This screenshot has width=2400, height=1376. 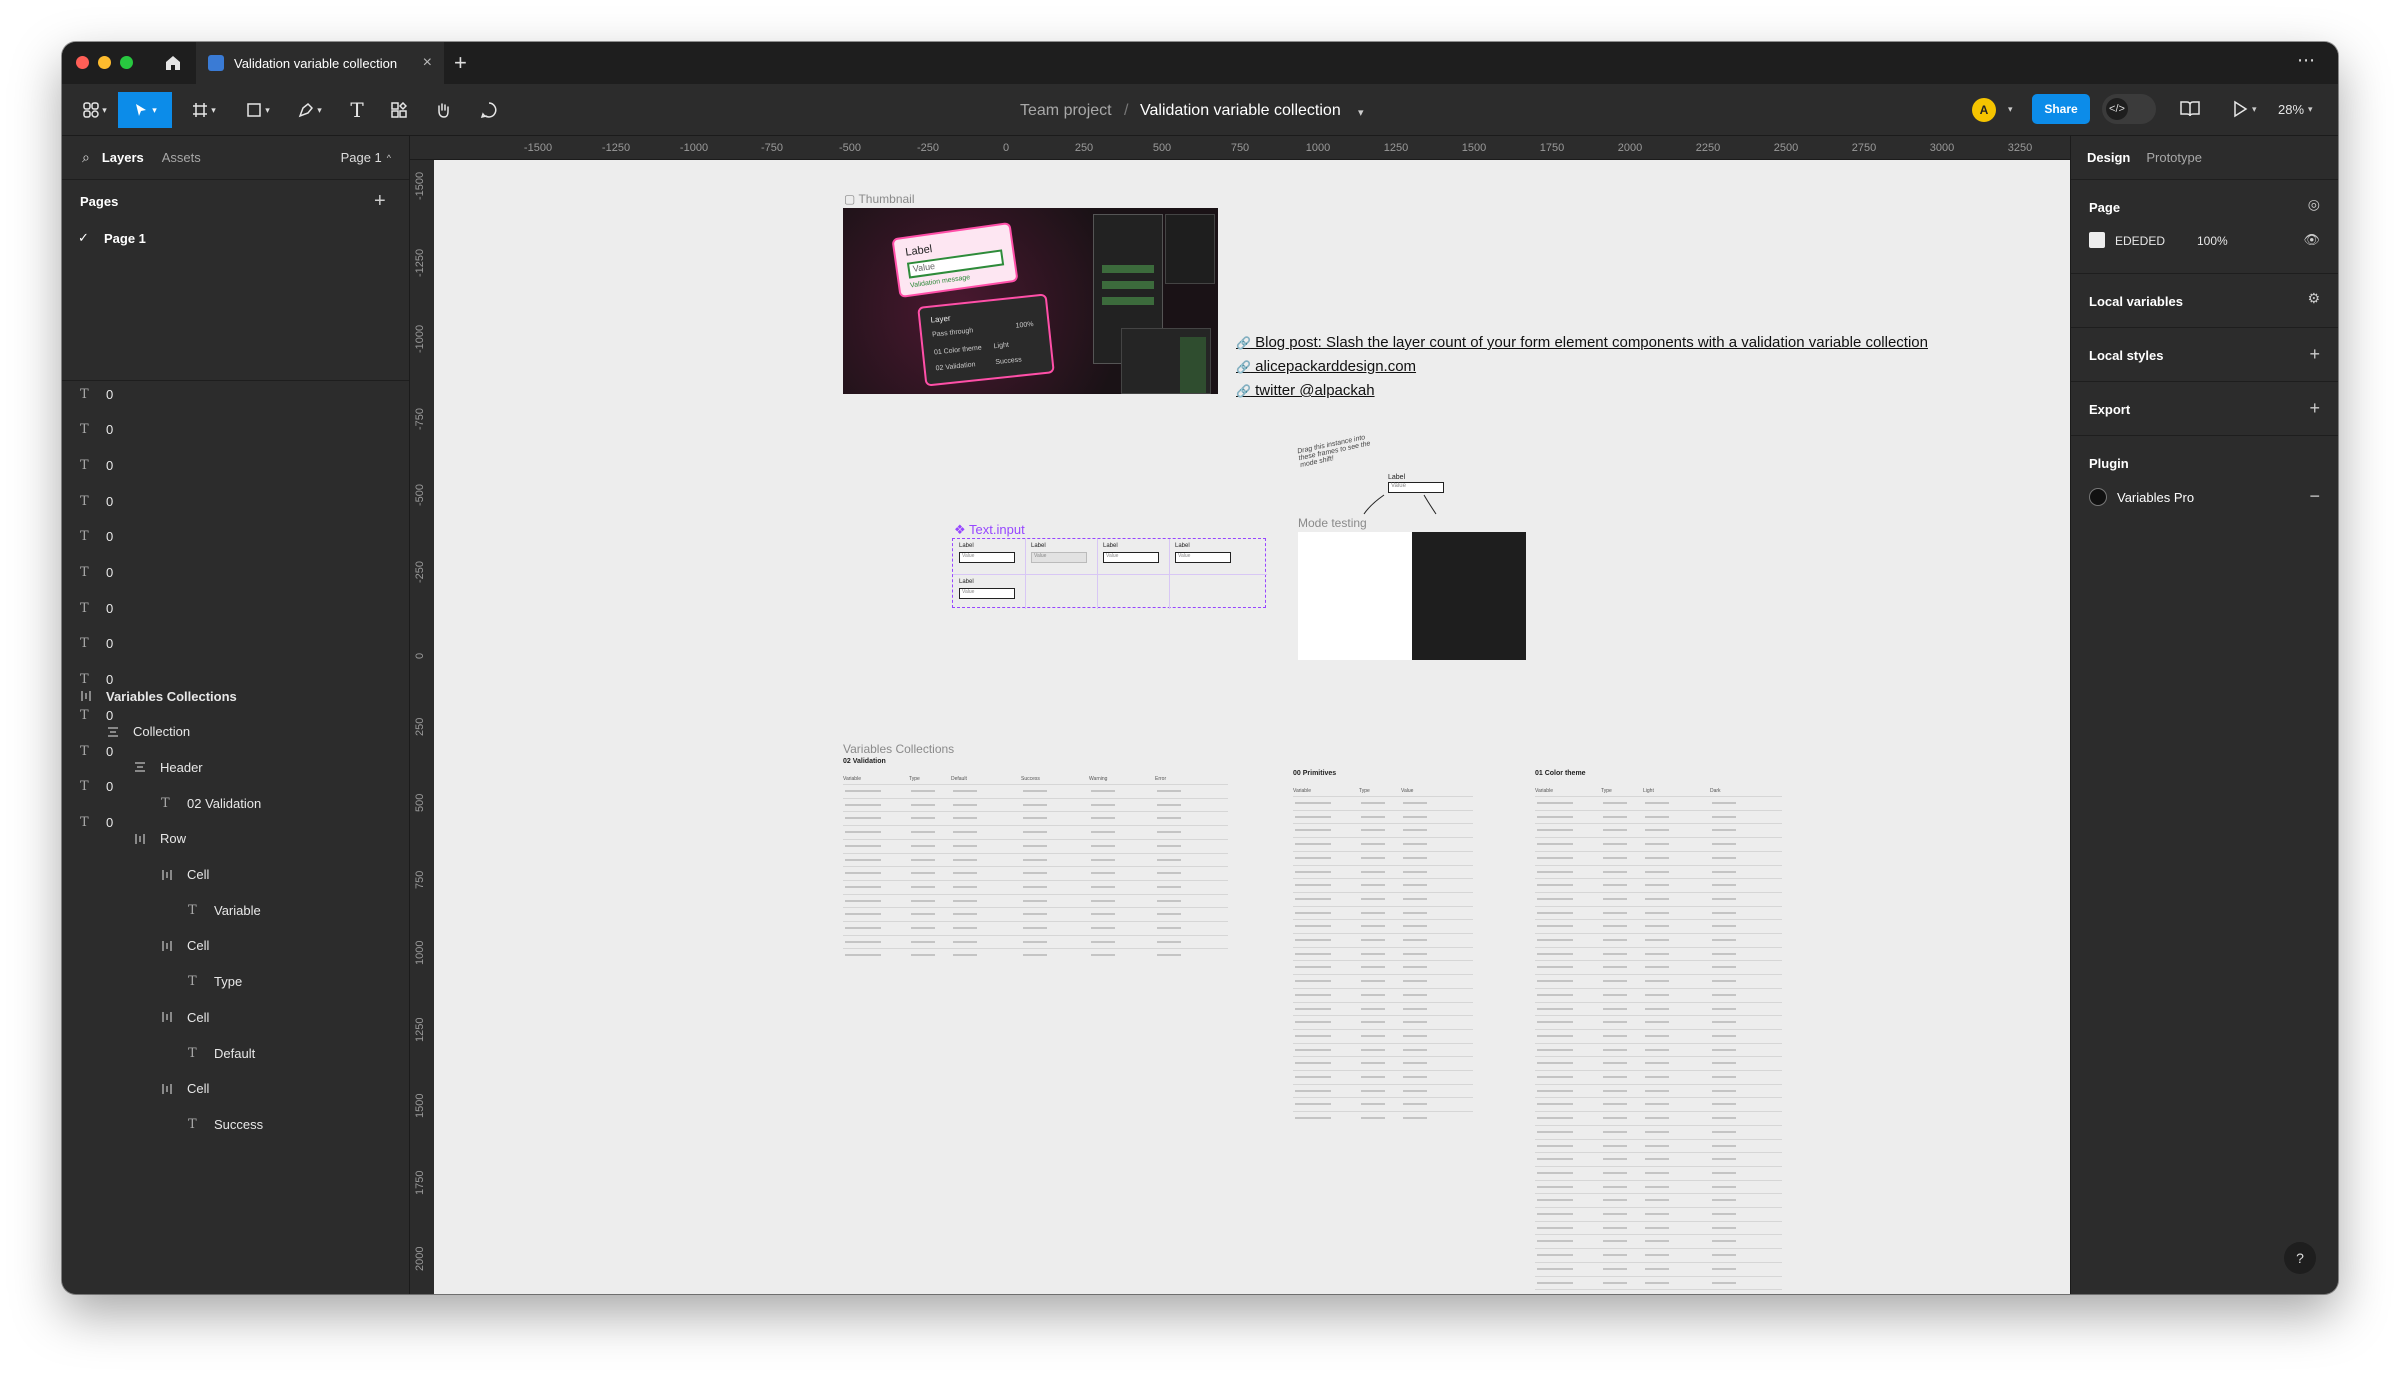 What do you see at coordinates (361, 157) in the screenshot?
I see `page-selector: Page 1` at bounding box center [361, 157].